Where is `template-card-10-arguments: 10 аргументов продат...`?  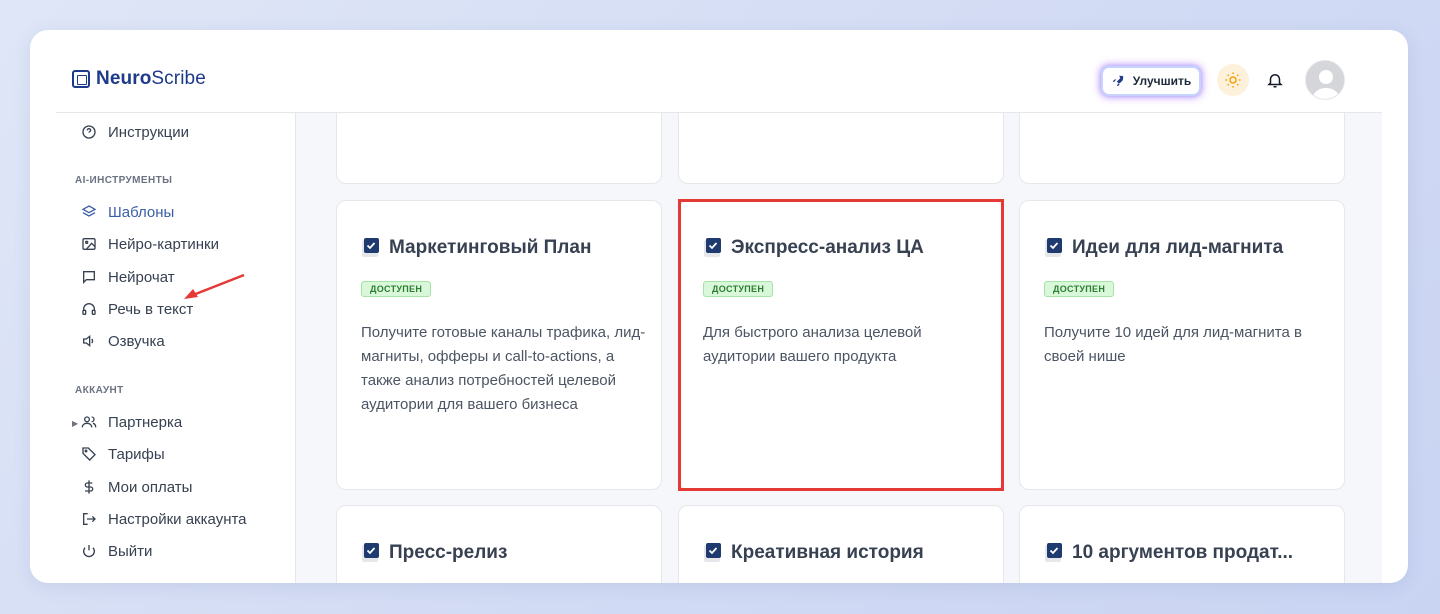
template-card-10-arguments: 10 аргументов продат... is located at coordinates (1182, 544).